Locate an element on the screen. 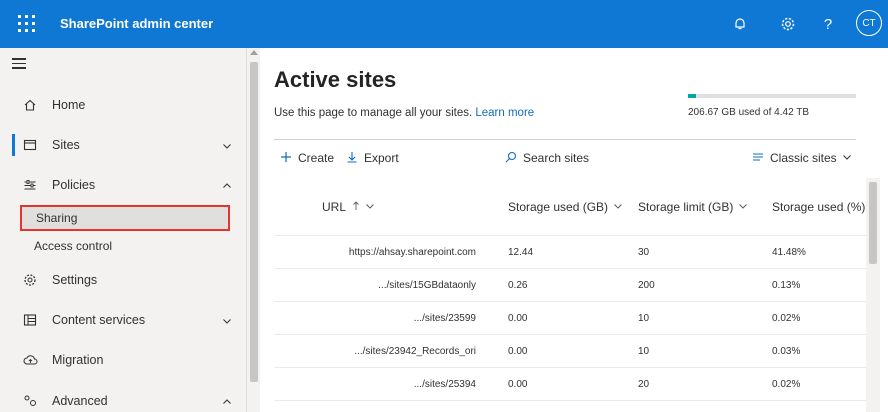 The height and width of the screenshot is (412, 888). export-button: Export is located at coordinates (372, 158).